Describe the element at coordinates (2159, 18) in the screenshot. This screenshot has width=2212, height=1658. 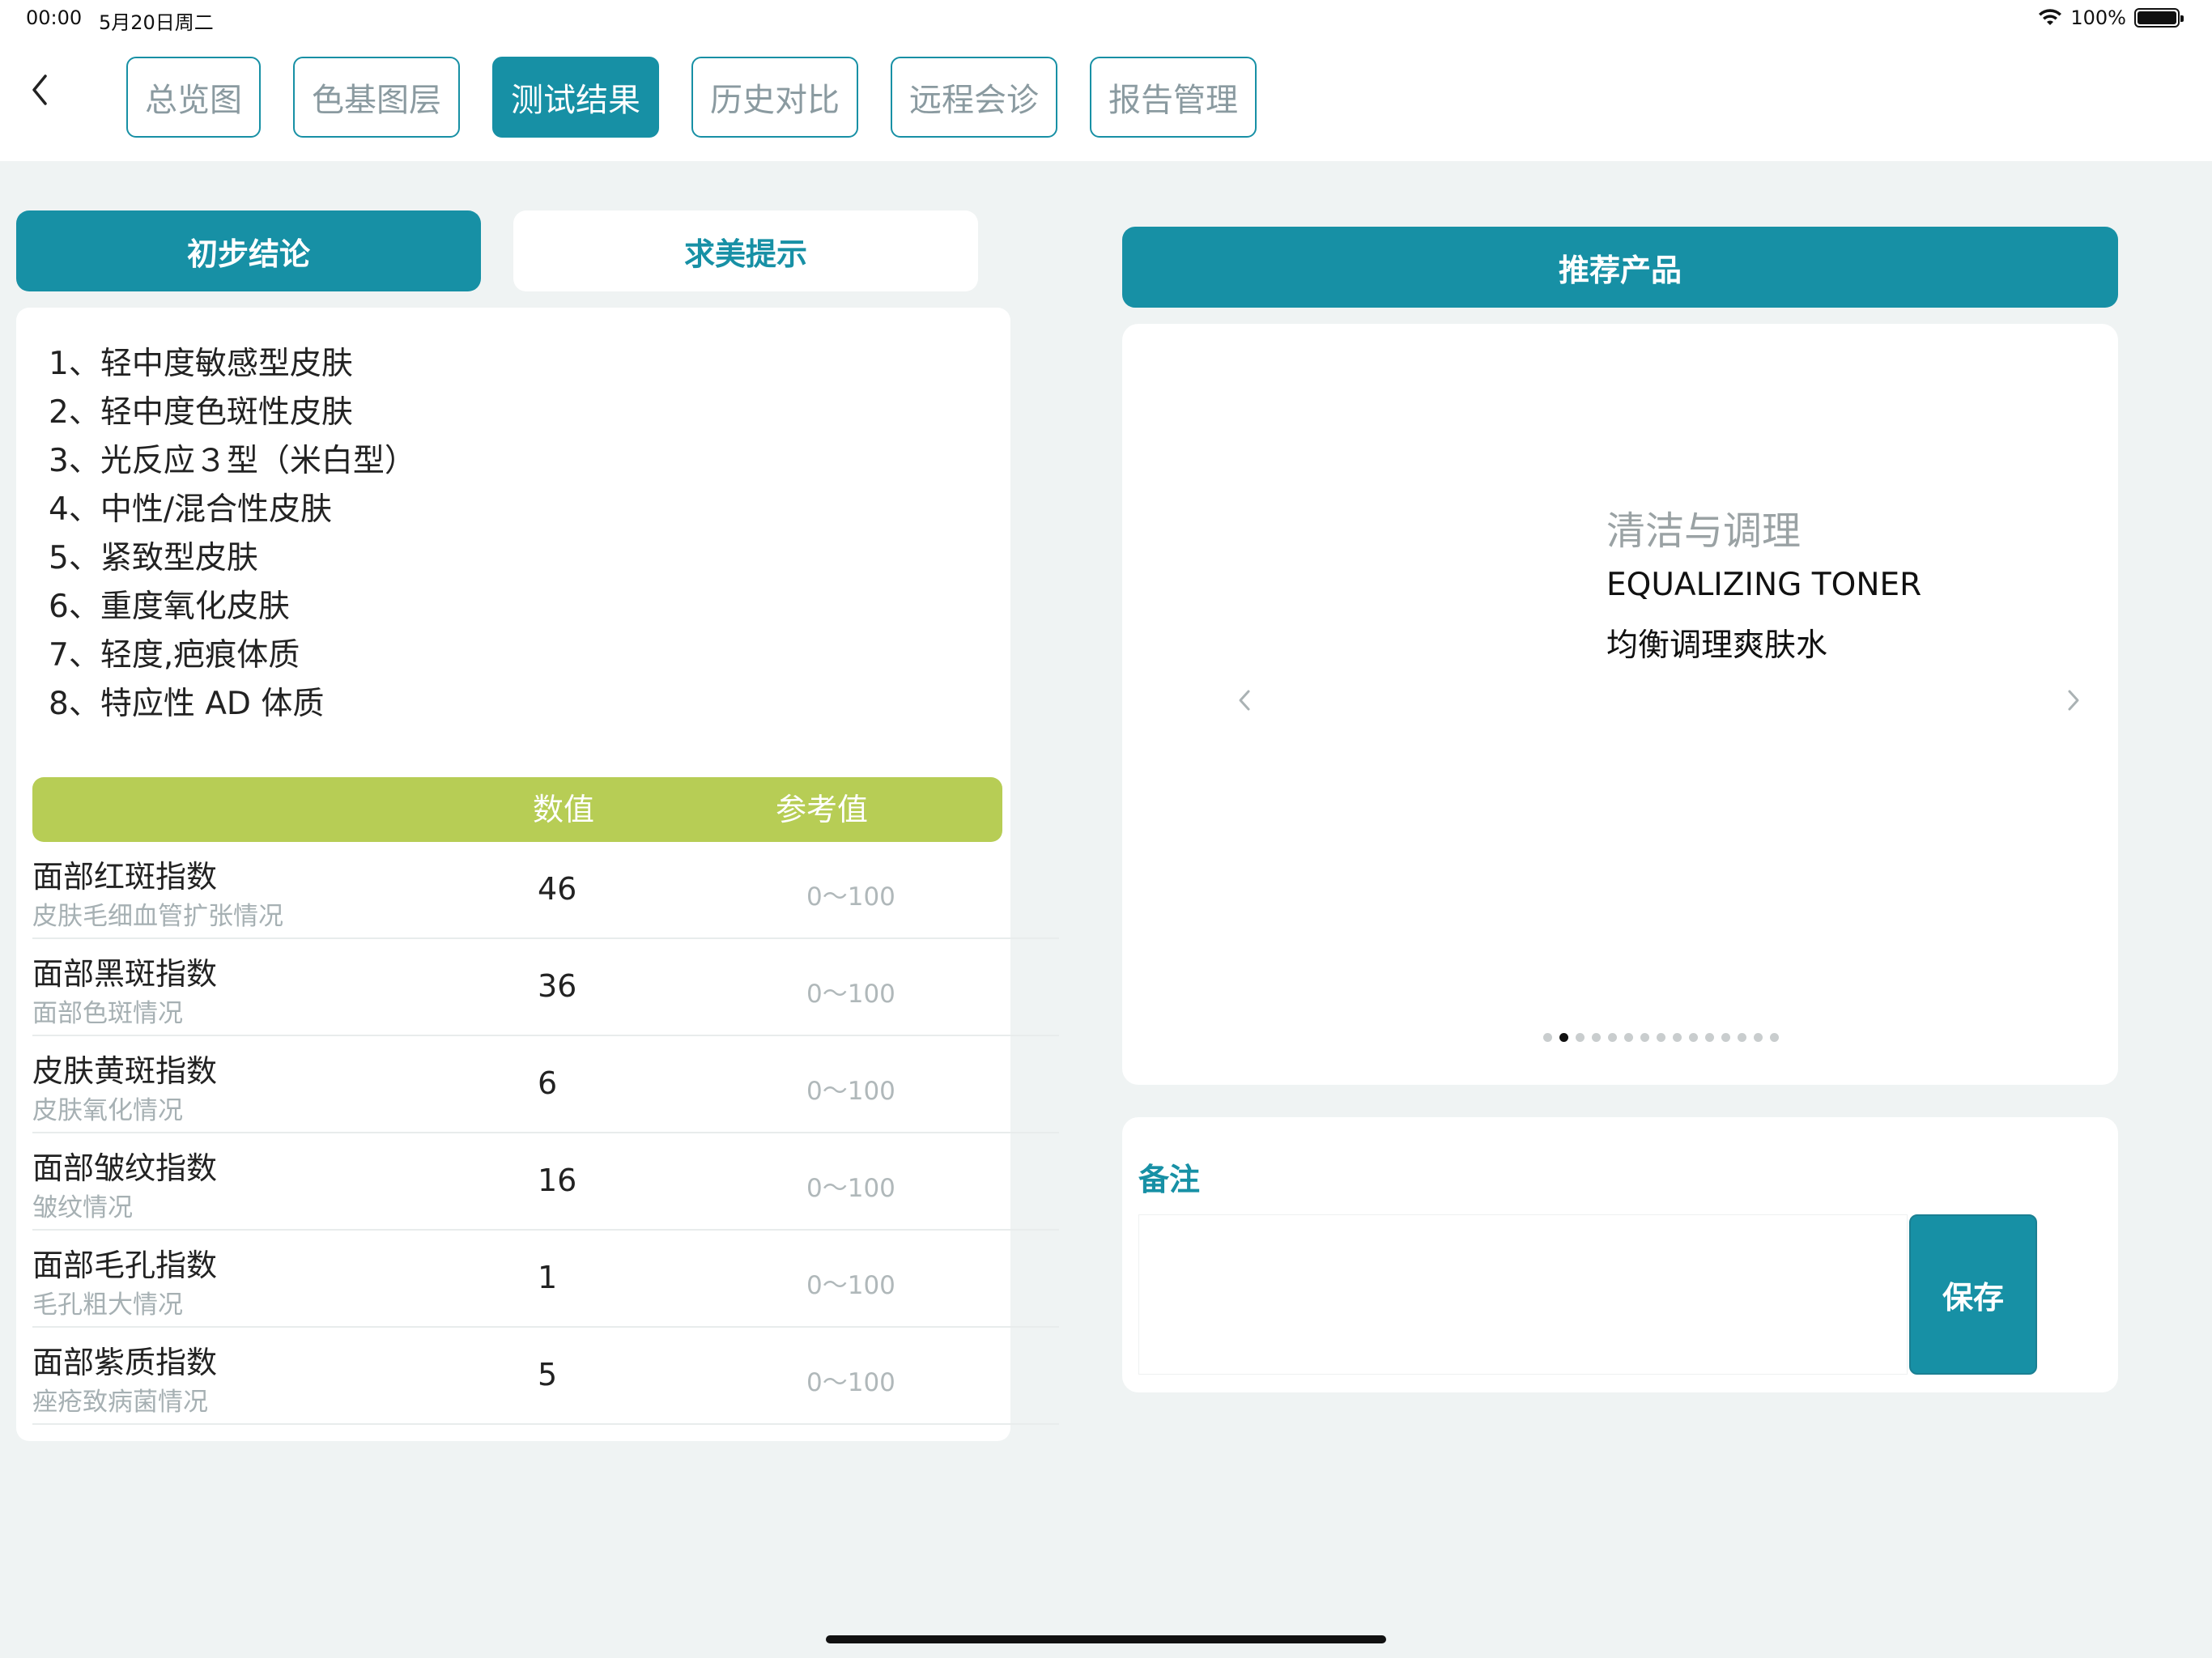
I see `battery-icon` at that location.